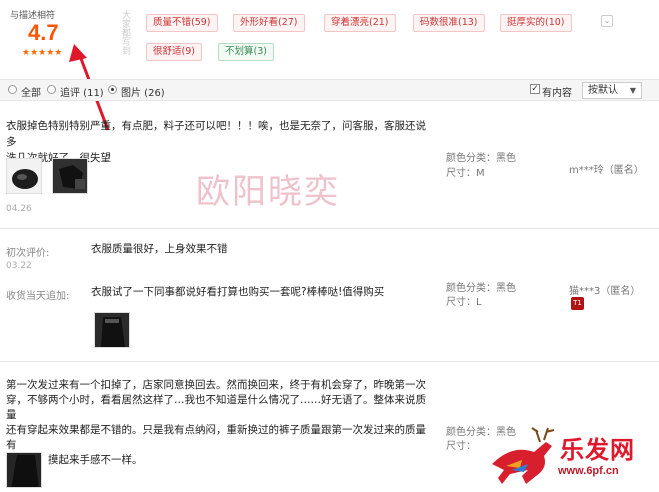 This screenshot has height=492, width=659. What do you see at coordinates (465, 173) in the screenshot?
I see `review-1-size: 尺寸：M` at bounding box center [465, 173].